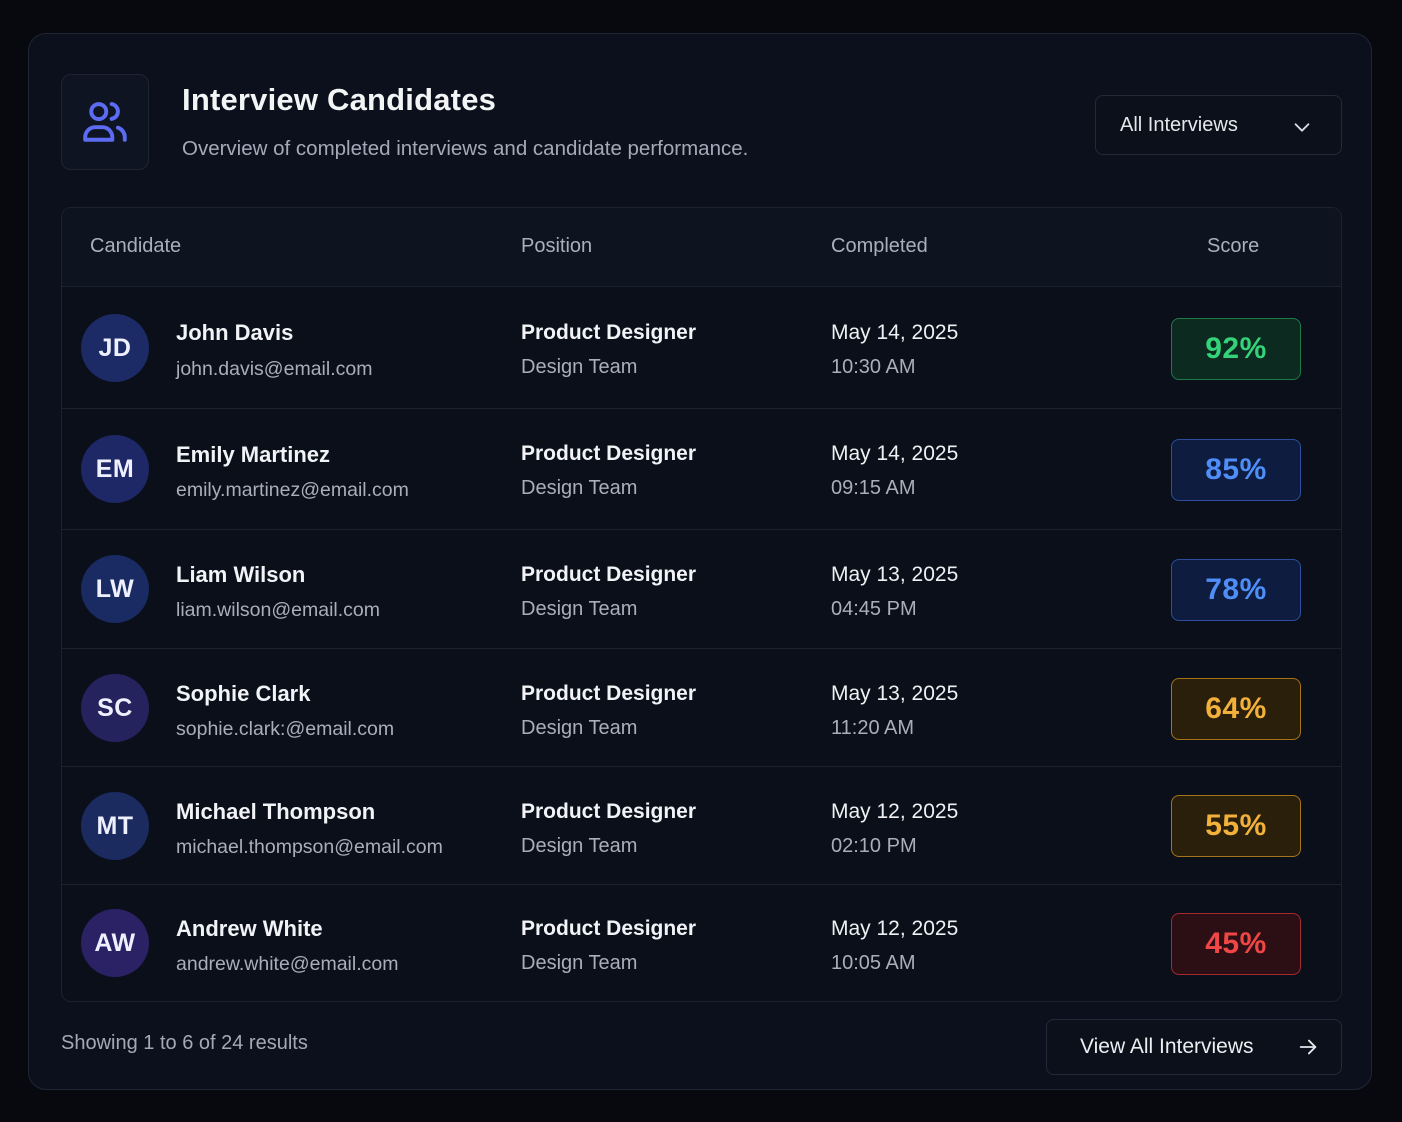 The width and height of the screenshot is (1402, 1122). What do you see at coordinates (241, 574) in the screenshot?
I see `candidate-name: Liam Wilson` at bounding box center [241, 574].